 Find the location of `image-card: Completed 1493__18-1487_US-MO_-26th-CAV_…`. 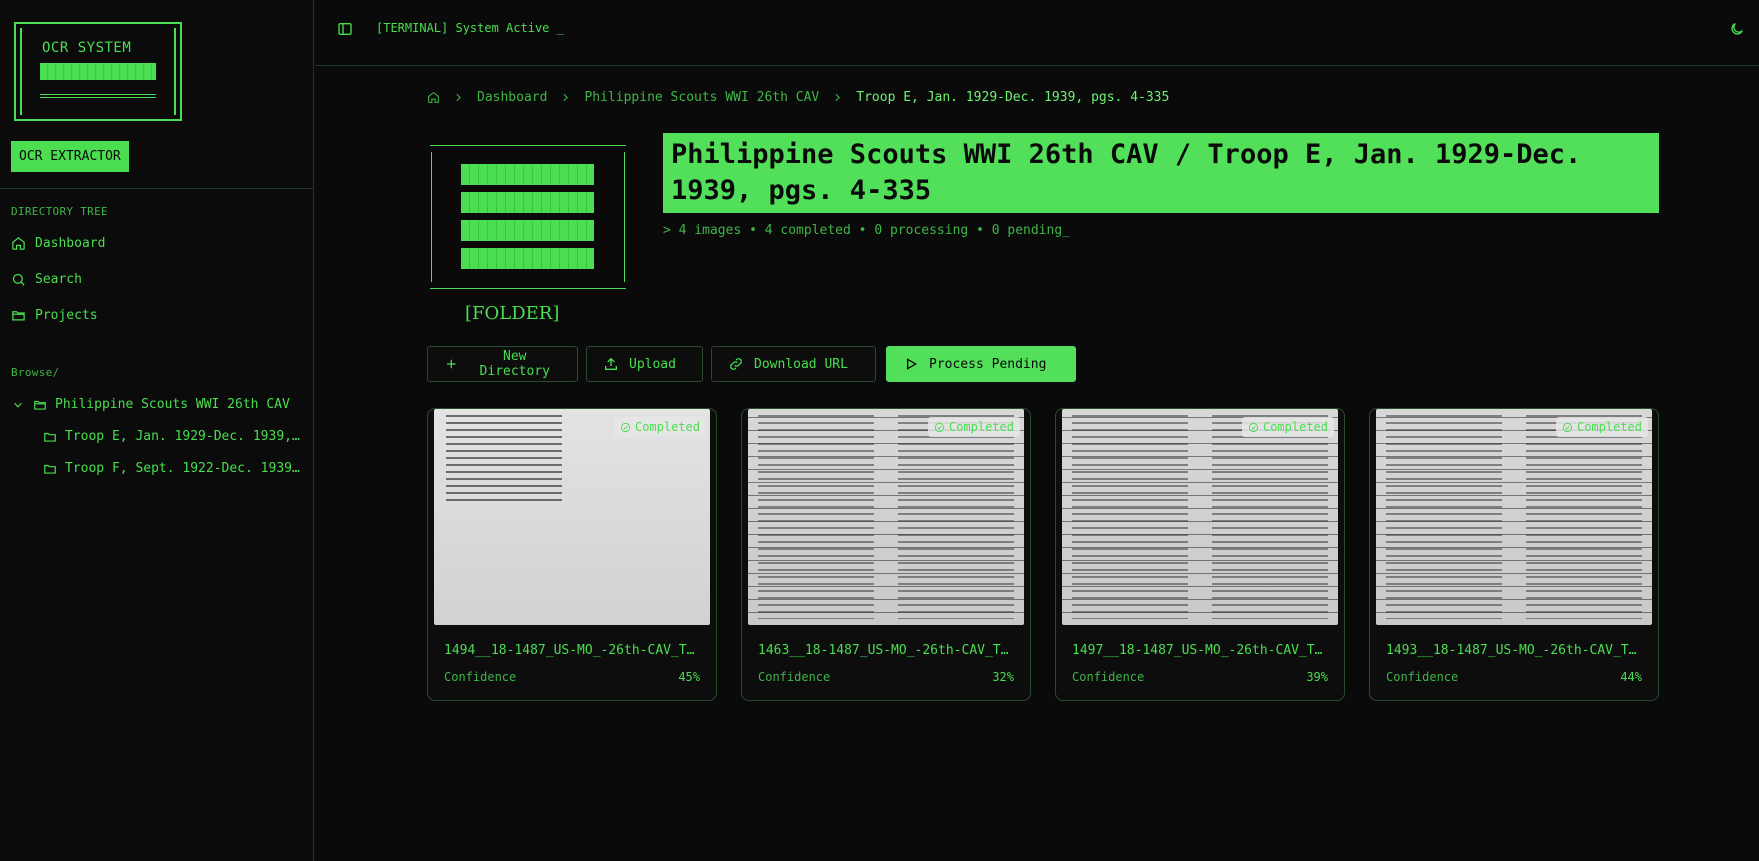

image-card: Completed 1493__18-1487_US-MO_-26th-CAV_… is located at coordinates (1514, 554).